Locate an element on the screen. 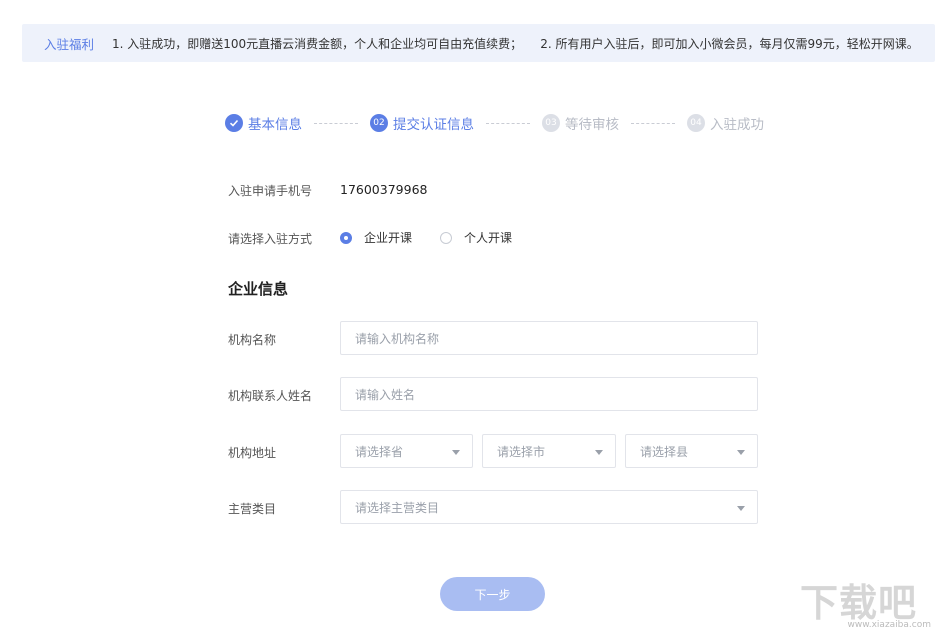  step-label: 基本信息 is located at coordinates (275, 125).